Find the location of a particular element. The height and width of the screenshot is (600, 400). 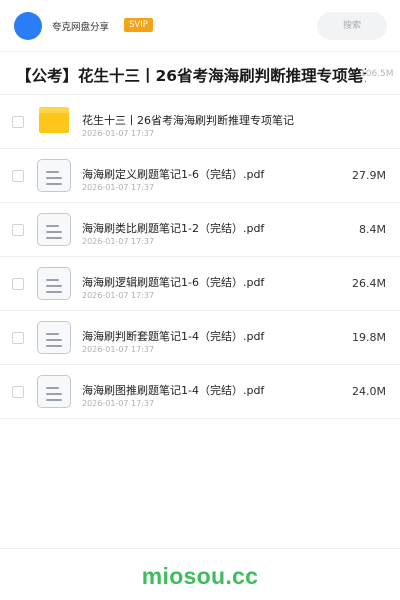

search-button: 搜索 is located at coordinates (352, 26).